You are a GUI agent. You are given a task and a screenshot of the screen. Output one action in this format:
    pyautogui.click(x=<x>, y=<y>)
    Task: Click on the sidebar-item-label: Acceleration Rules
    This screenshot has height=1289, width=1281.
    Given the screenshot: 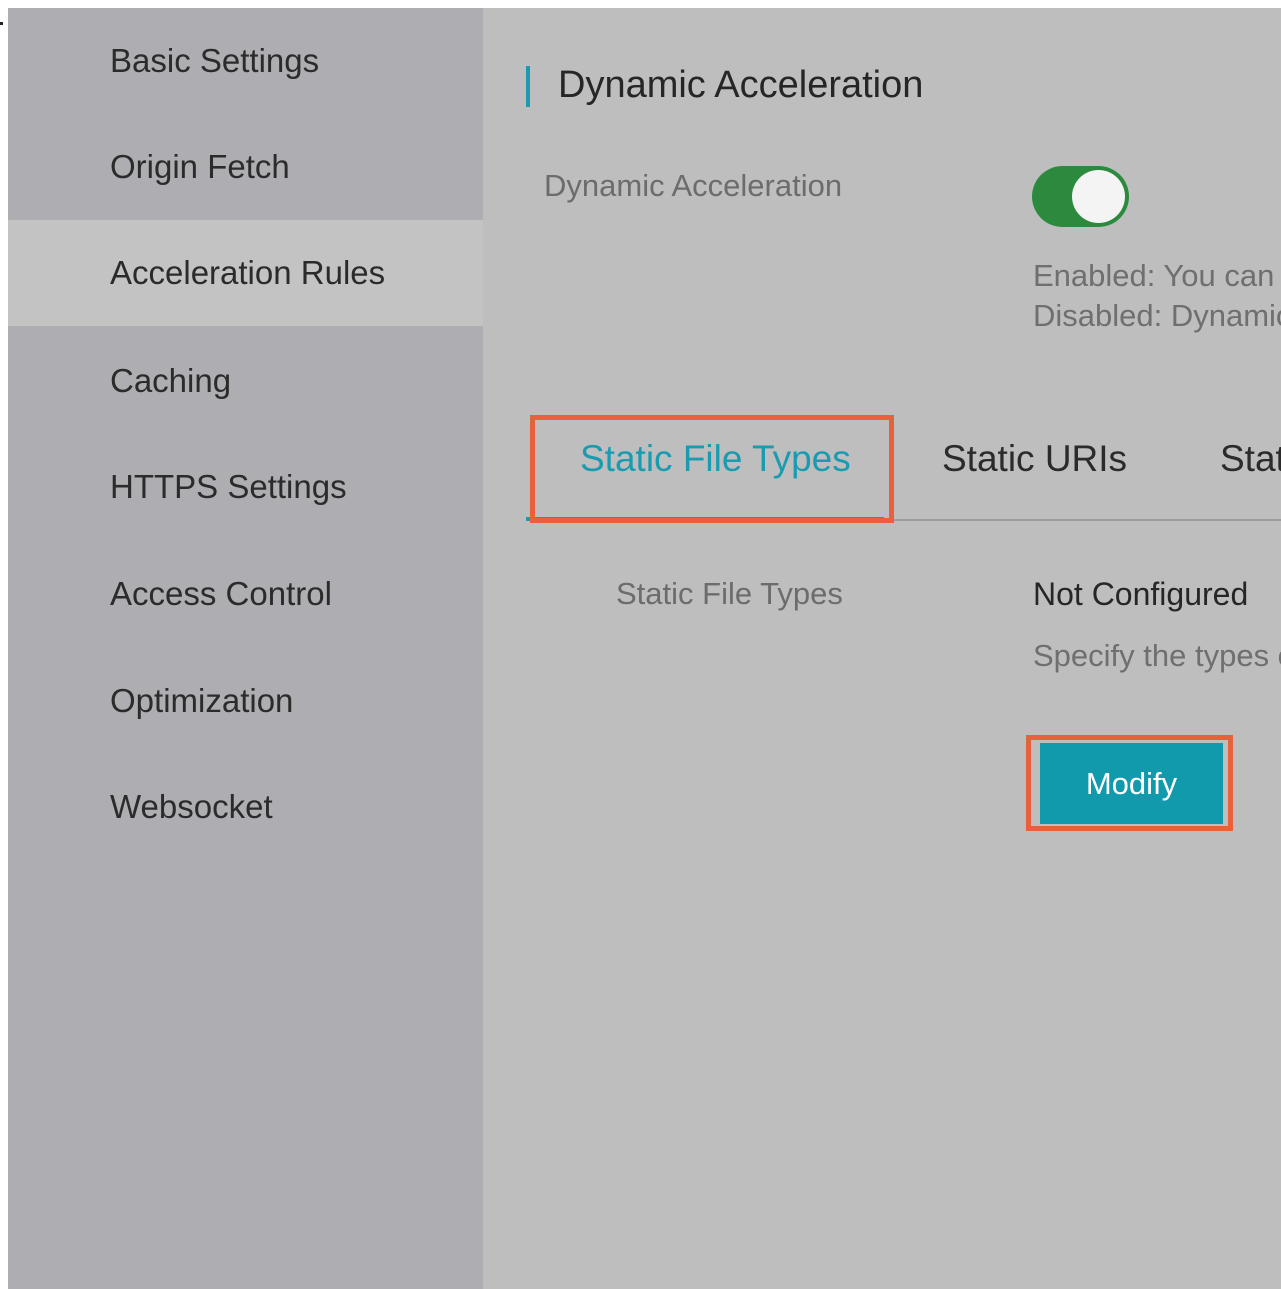 What is the action you would take?
    pyautogui.click(x=248, y=272)
    